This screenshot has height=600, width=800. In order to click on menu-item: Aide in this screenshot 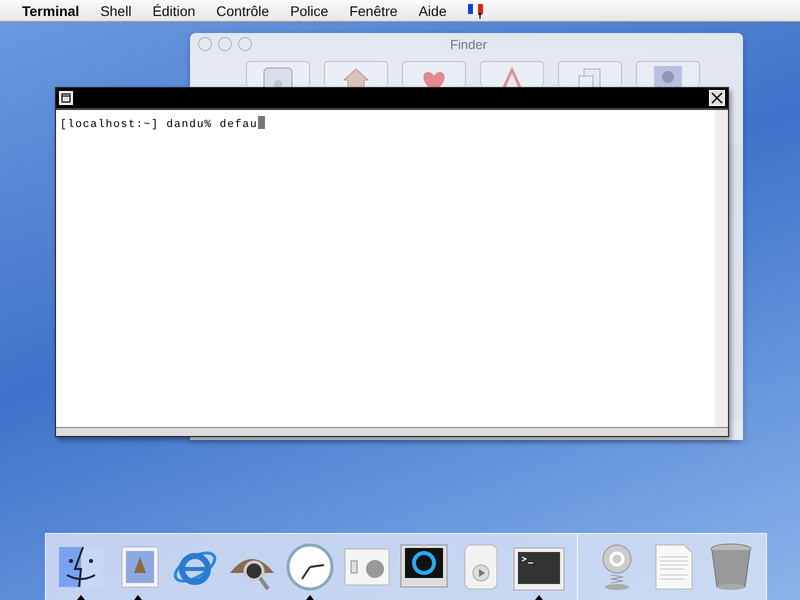, I will do `click(432, 10)`.